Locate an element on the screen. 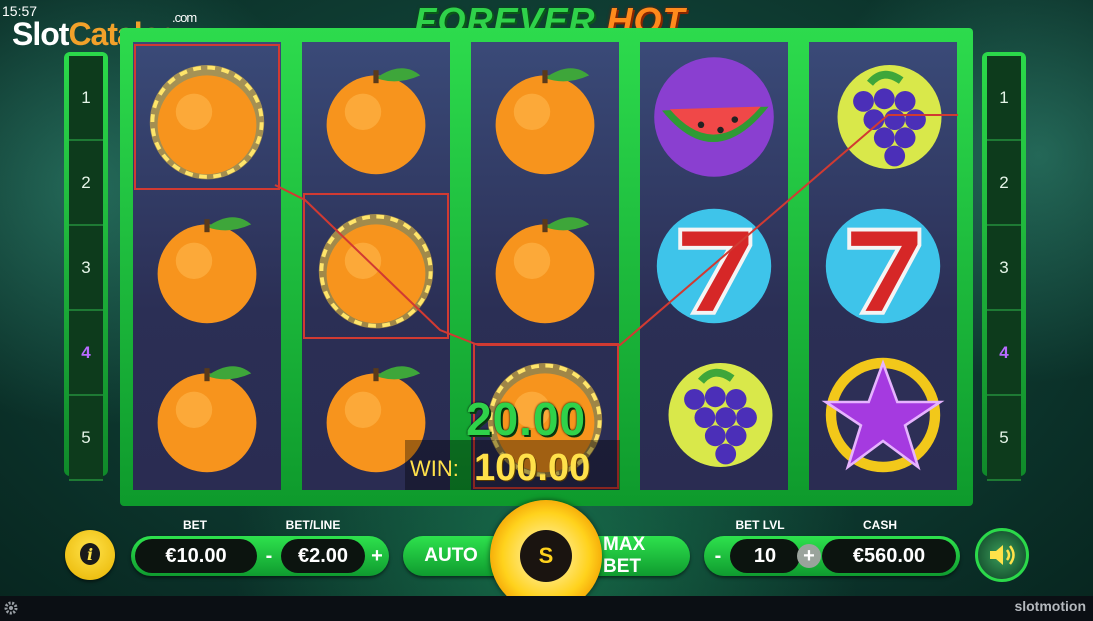  bet-value: €10.00 is located at coordinates (196, 556).